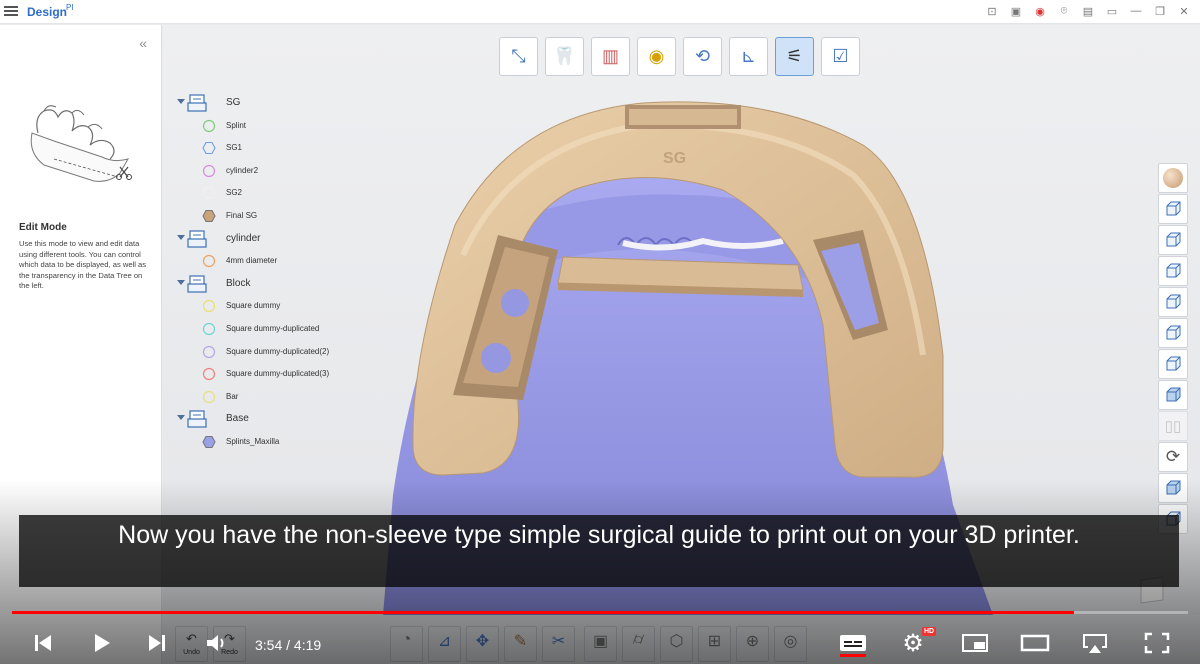 Image resolution: width=1200 pixels, height=664 pixels. What do you see at coordinates (1173, 364) in the screenshot?
I see `view-cube-bottom-view-button` at bounding box center [1173, 364].